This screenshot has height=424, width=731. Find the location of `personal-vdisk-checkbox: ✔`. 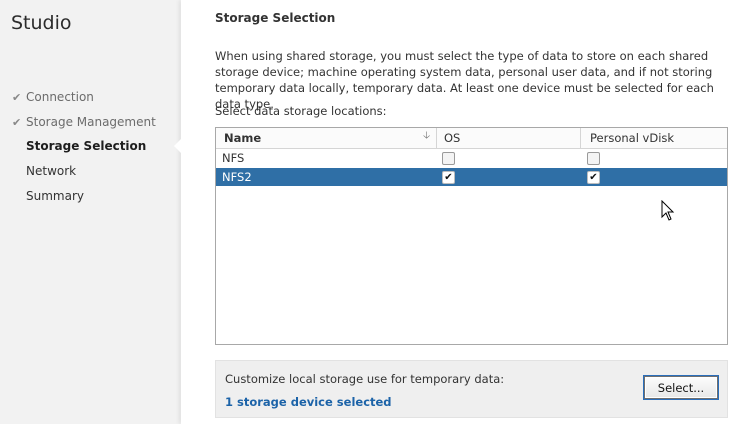

personal-vdisk-checkbox: ✔ is located at coordinates (593, 177).